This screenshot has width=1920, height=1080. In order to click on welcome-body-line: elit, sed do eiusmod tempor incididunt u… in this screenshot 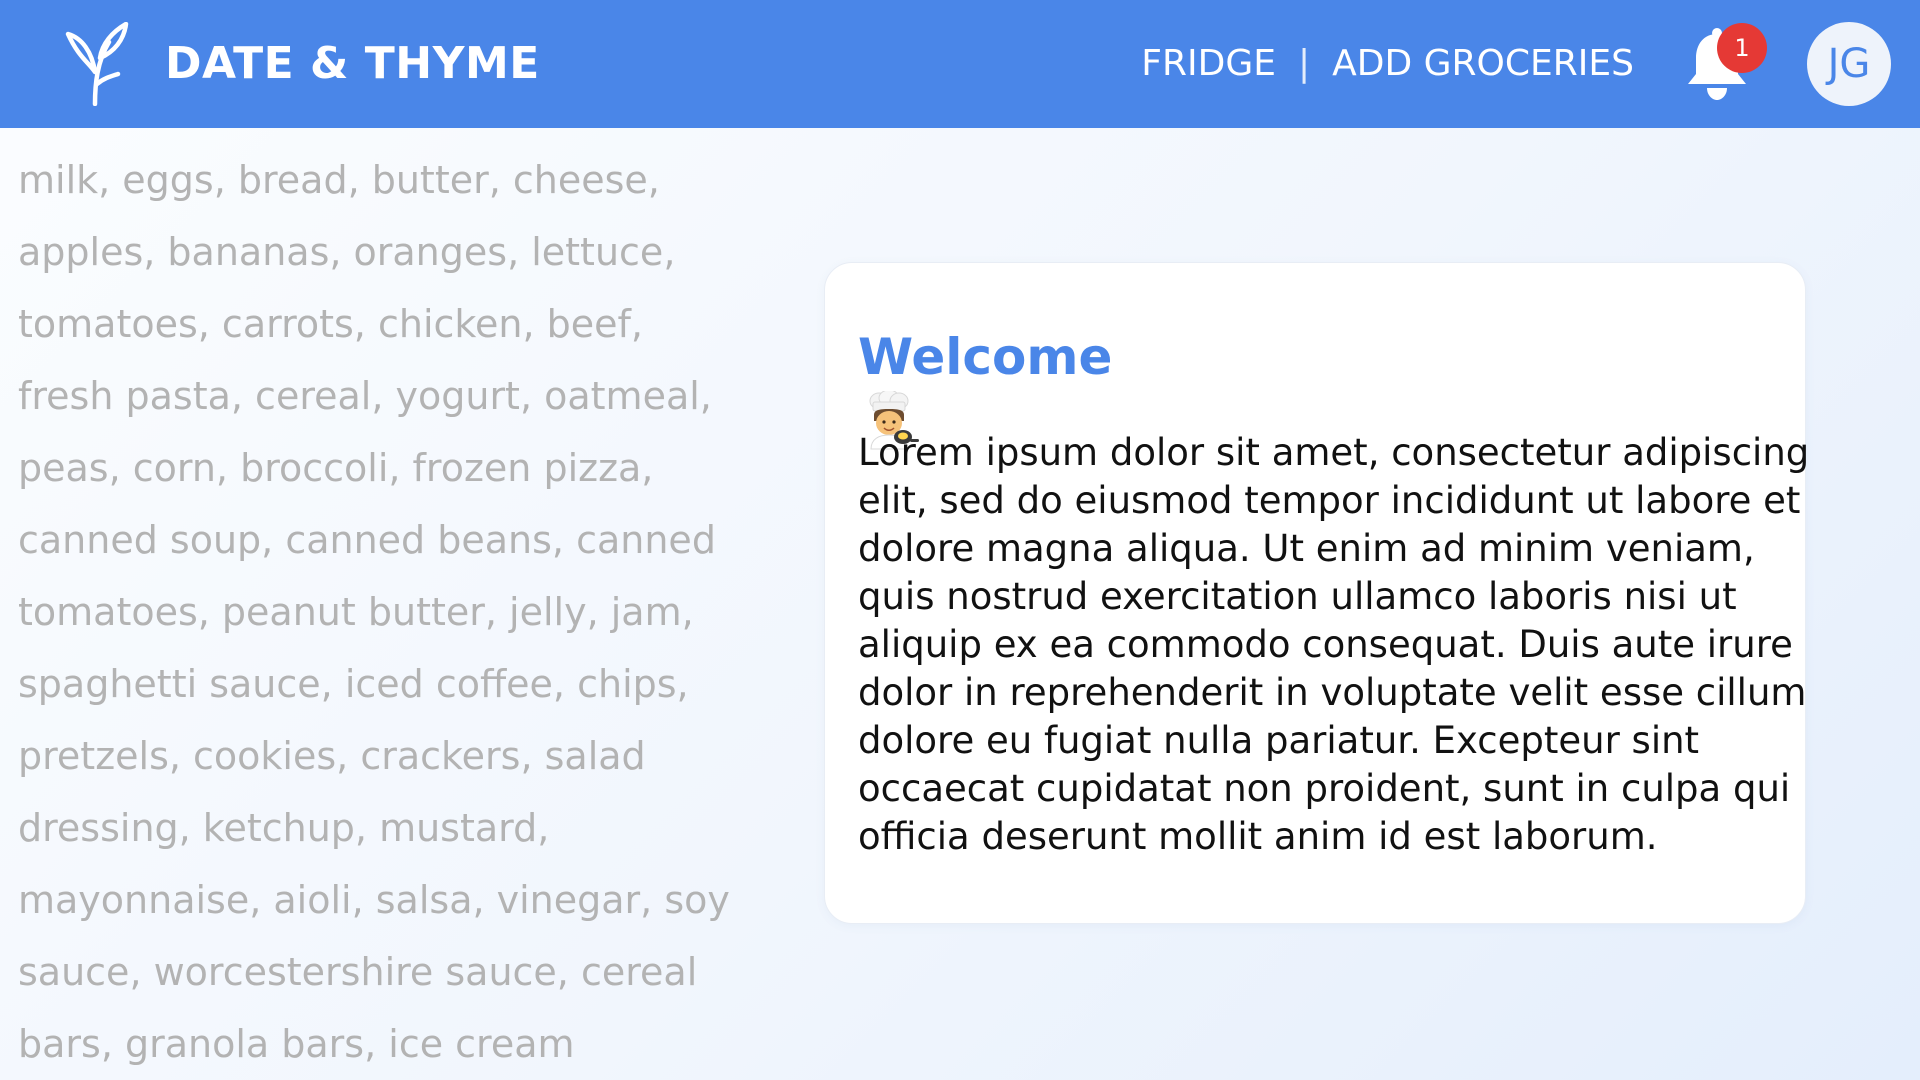, I will do `click(1329, 500)`.